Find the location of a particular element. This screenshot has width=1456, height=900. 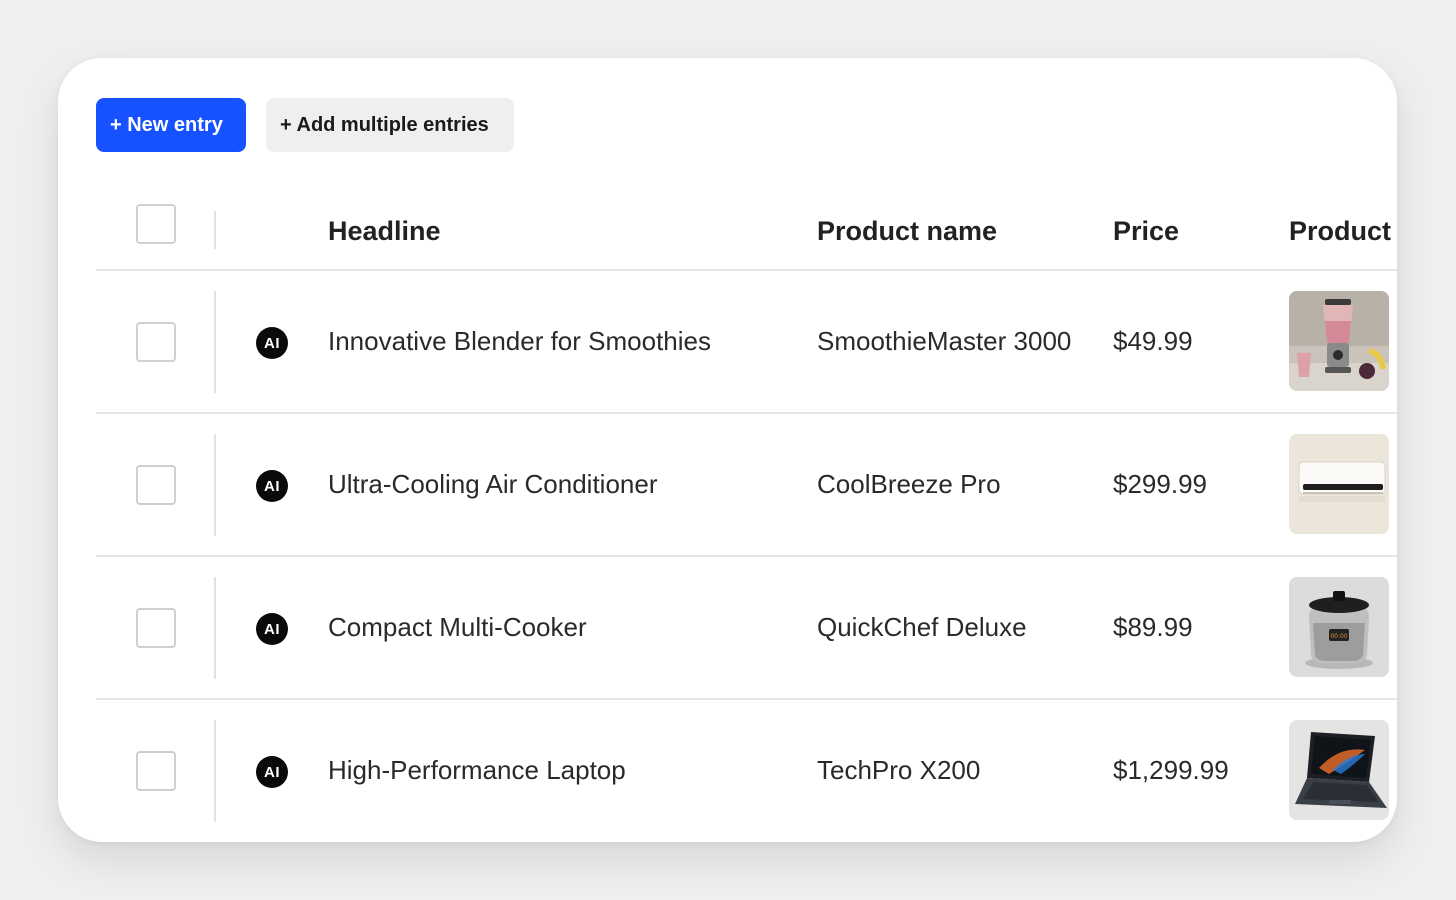

price-cell: $299.99 is located at coordinates (1160, 484).